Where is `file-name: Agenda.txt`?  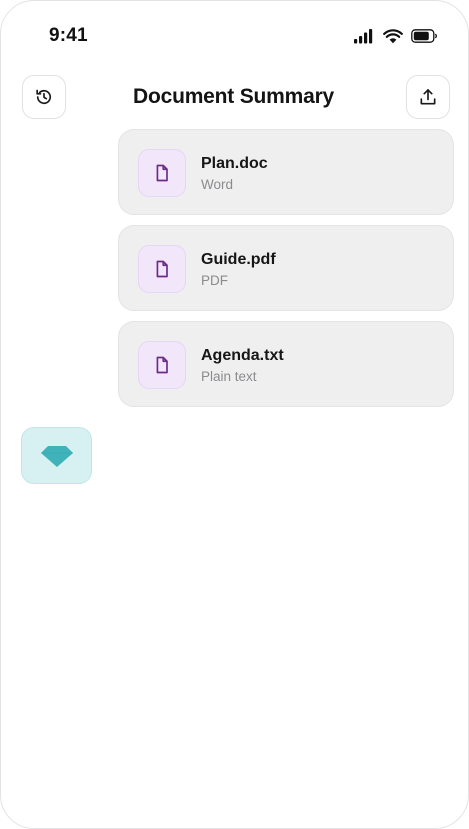 file-name: Agenda.txt is located at coordinates (242, 355).